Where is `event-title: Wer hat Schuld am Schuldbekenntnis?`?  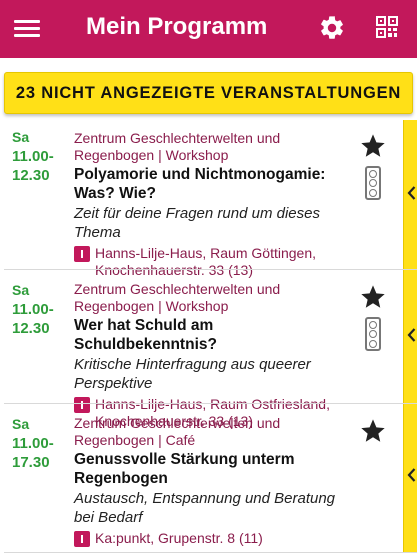
event-title: Wer hat Schuld am Schuldbekenntnis? is located at coordinates (145, 335).